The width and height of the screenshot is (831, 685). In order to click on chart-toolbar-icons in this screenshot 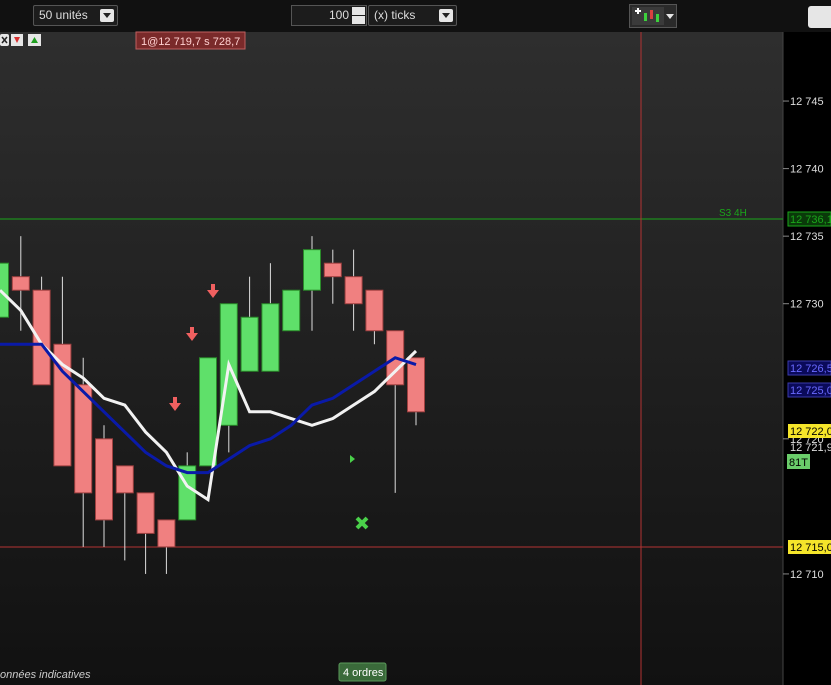, I will do `click(20, 40)`.